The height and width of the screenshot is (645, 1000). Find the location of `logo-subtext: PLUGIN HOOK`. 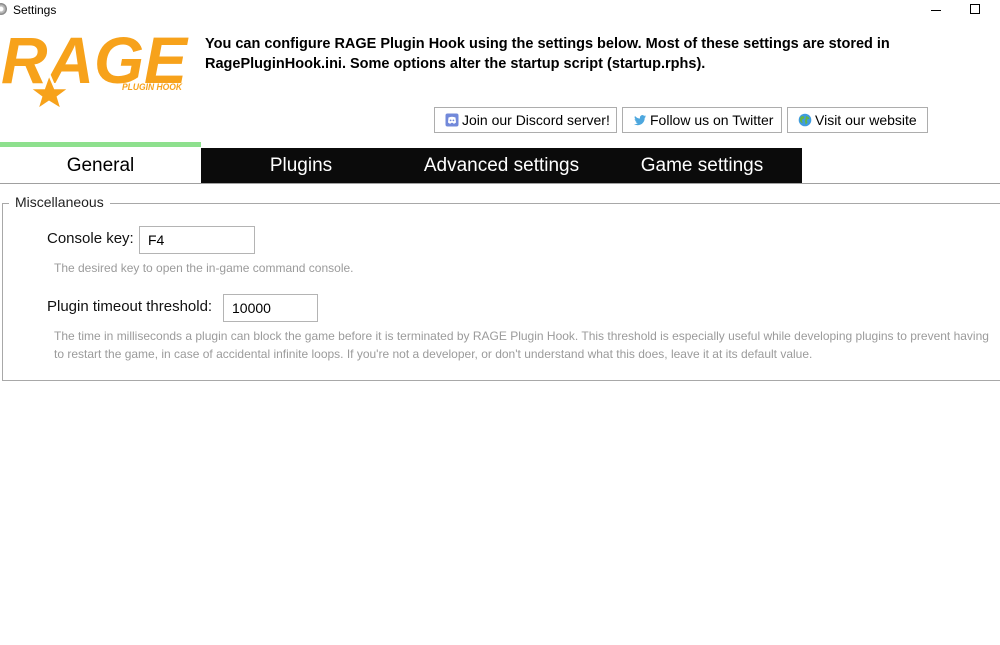

logo-subtext: PLUGIN HOOK is located at coordinates (152, 87).